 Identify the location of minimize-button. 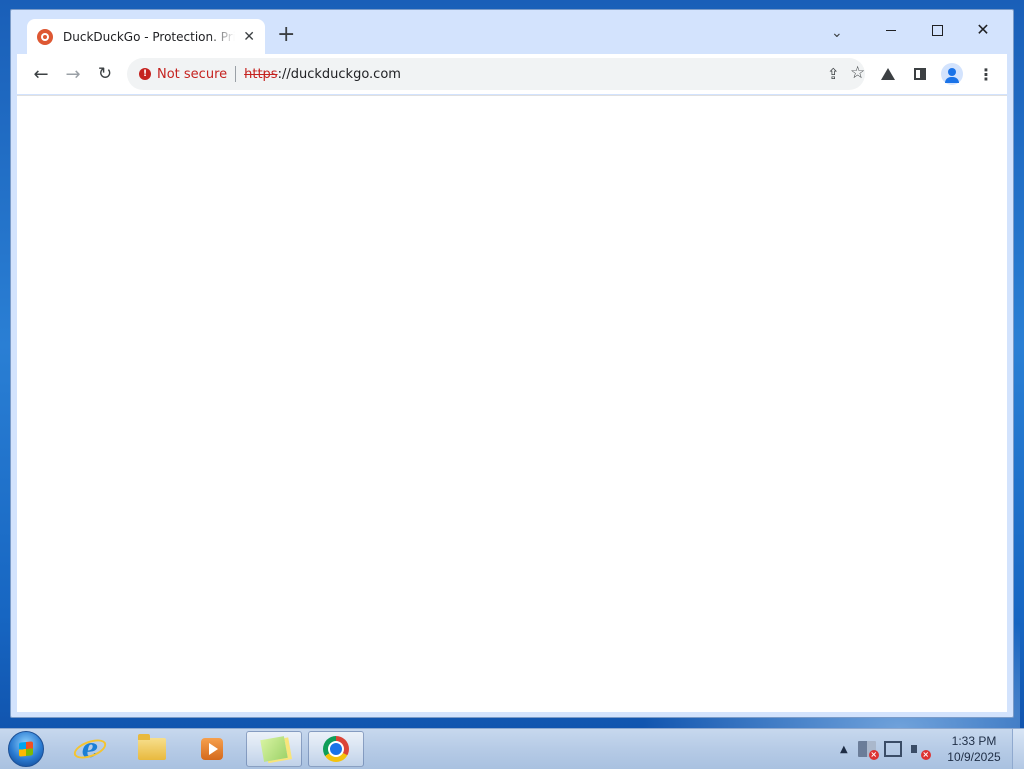
(891, 30).